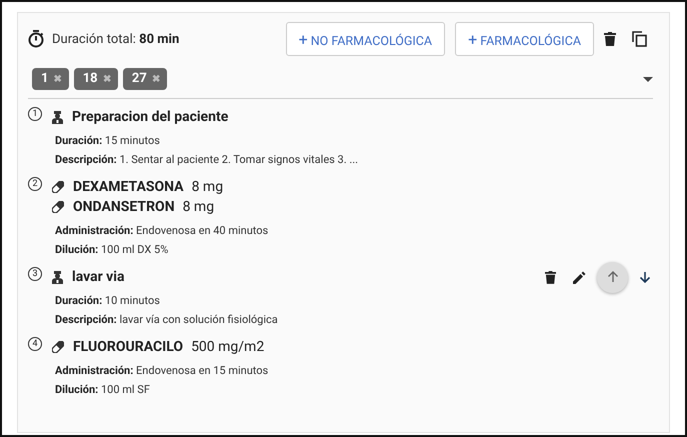 The height and width of the screenshot is (437, 687). What do you see at coordinates (145, 79) in the screenshot?
I see `tag-chip: 27 ✖` at bounding box center [145, 79].